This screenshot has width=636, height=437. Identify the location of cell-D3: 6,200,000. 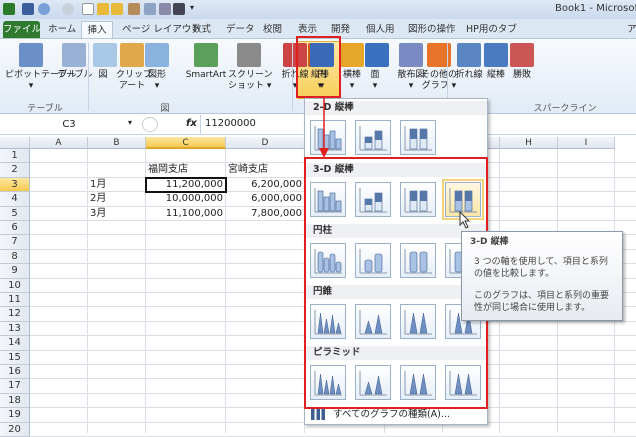
(266, 185).